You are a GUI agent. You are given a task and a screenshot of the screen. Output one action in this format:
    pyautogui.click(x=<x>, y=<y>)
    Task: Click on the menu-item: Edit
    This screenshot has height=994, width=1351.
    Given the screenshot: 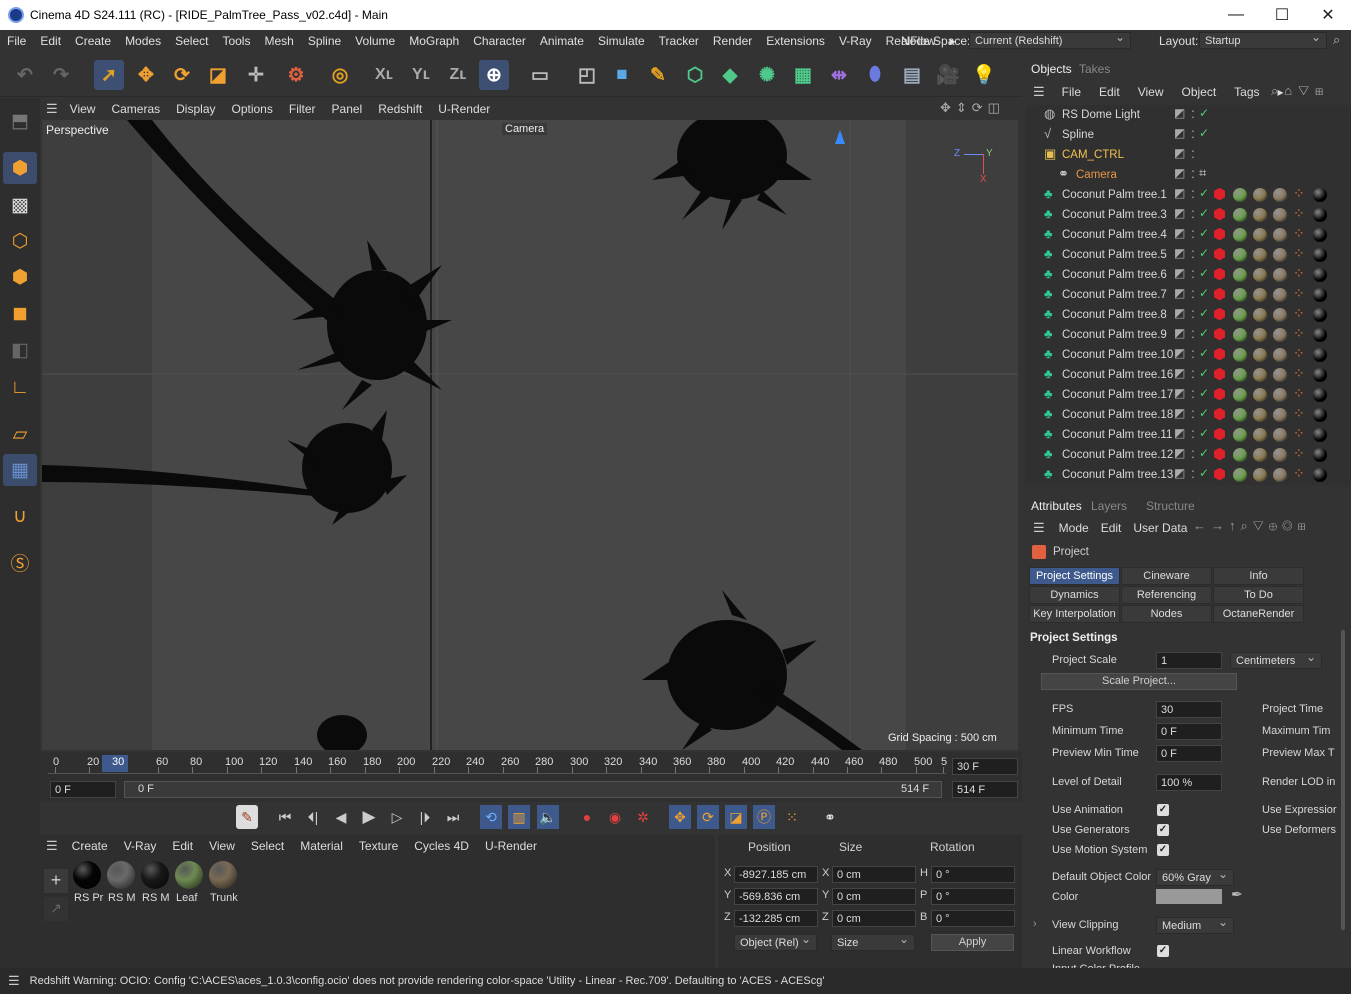 What is the action you would take?
    pyautogui.click(x=50, y=41)
    